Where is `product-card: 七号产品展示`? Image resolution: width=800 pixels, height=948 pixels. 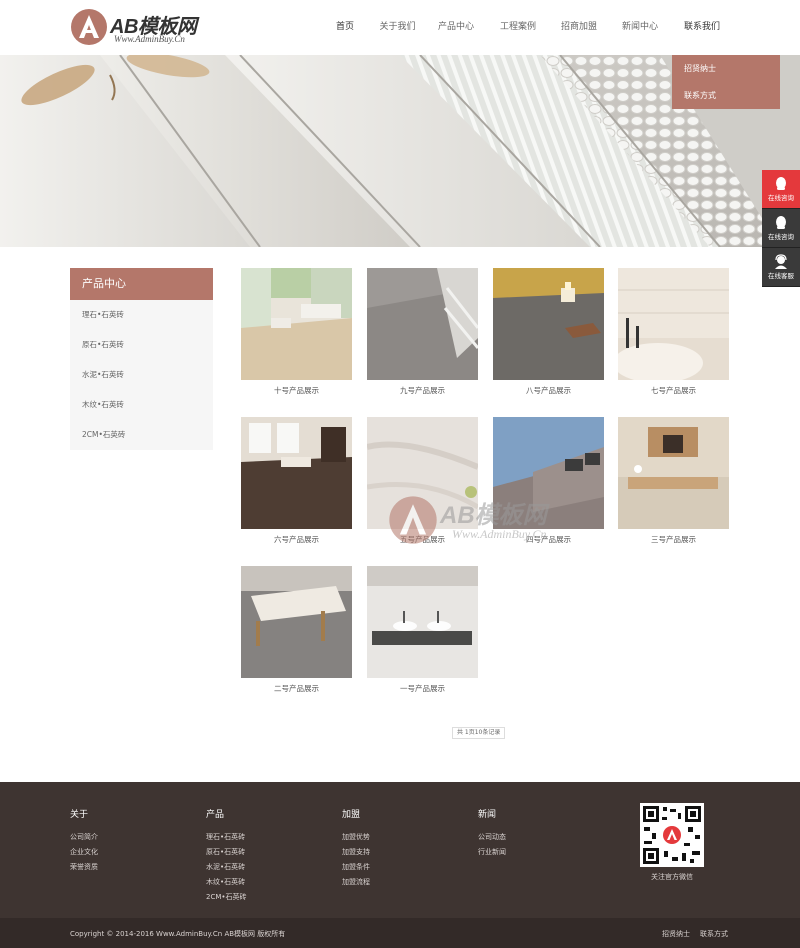 product-card: 七号产品展示 is located at coordinates (673, 338).